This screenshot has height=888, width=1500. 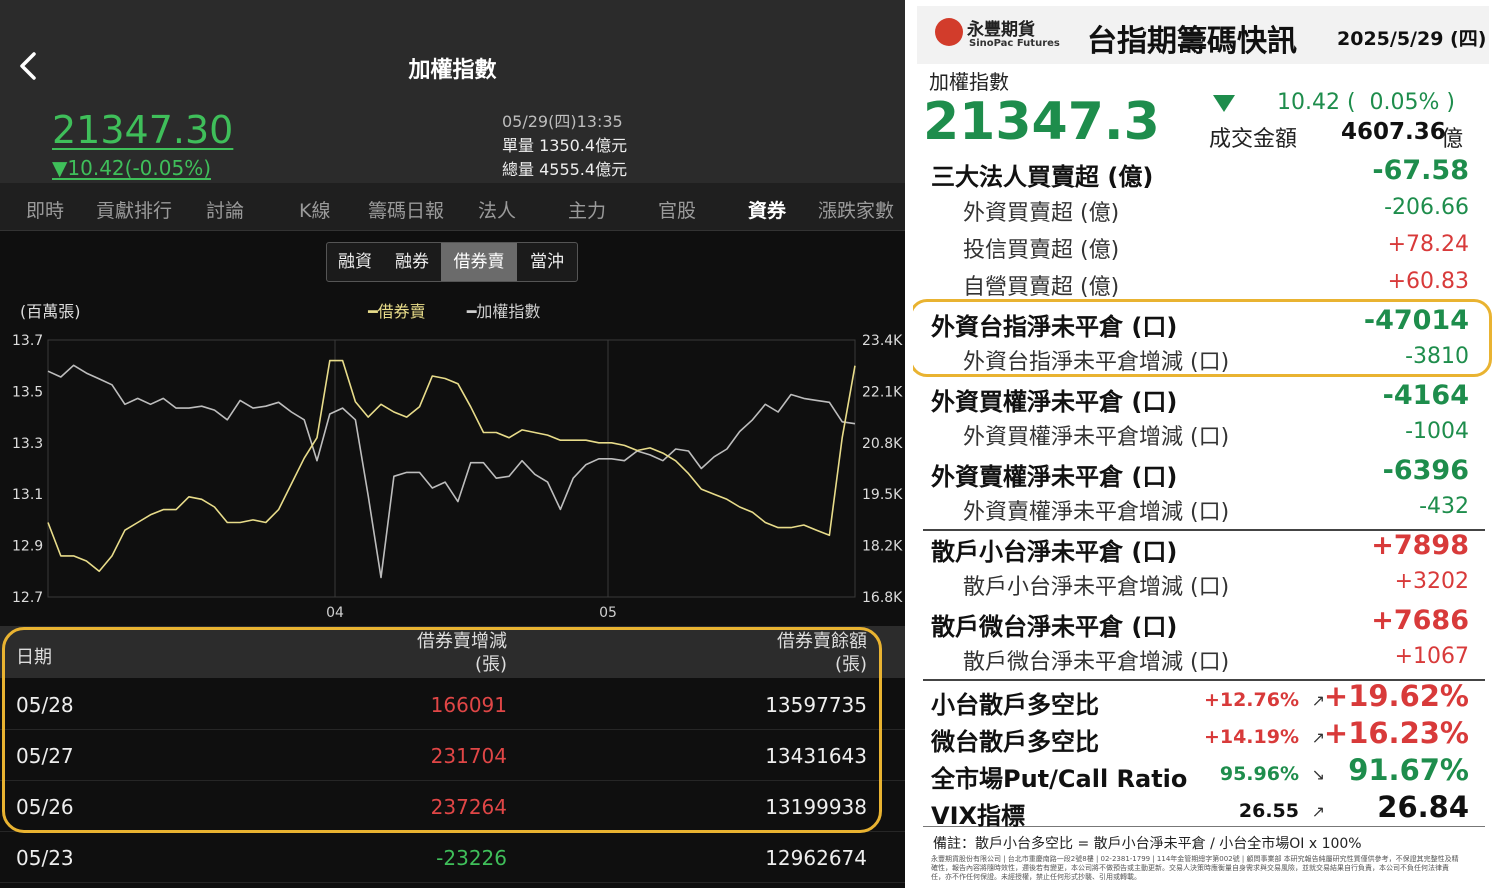 I want to click on segment-short: 融券, so click(x=412, y=262).